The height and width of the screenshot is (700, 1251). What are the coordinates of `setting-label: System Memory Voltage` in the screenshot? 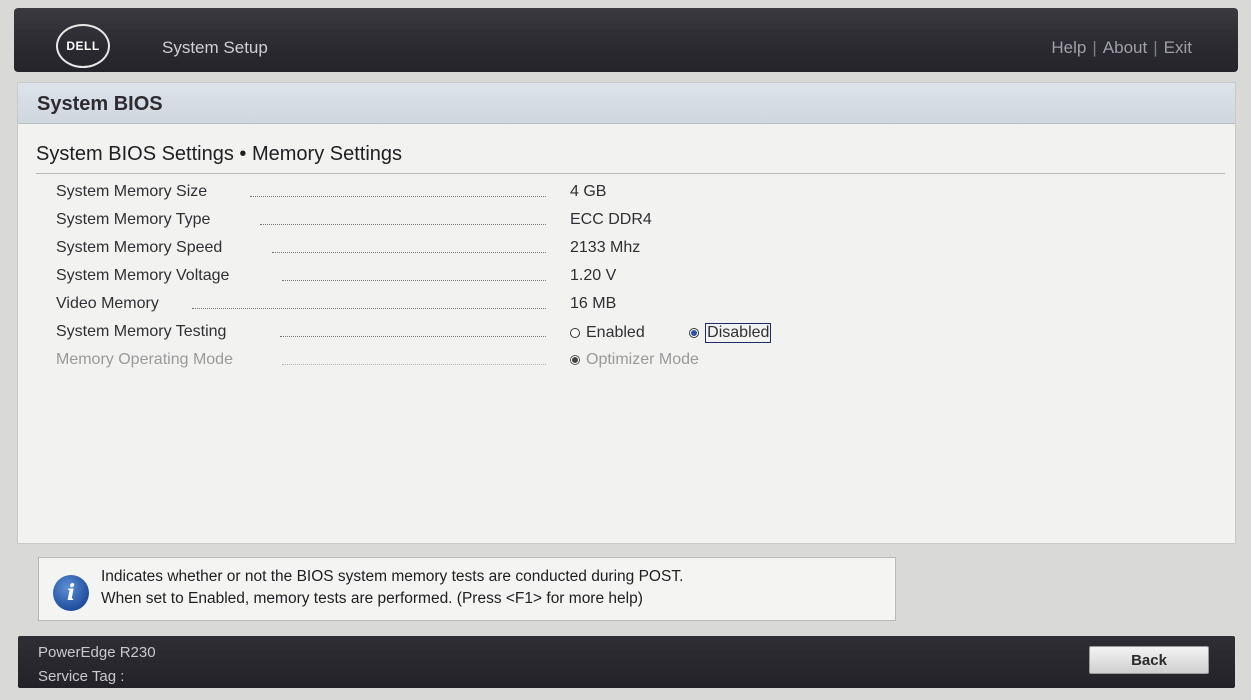 It's located at (143, 275).